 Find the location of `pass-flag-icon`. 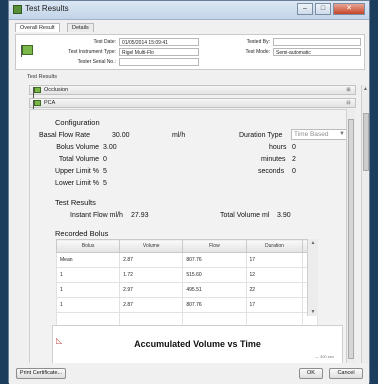

pass-flag-icon is located at coordinates (27, 51).